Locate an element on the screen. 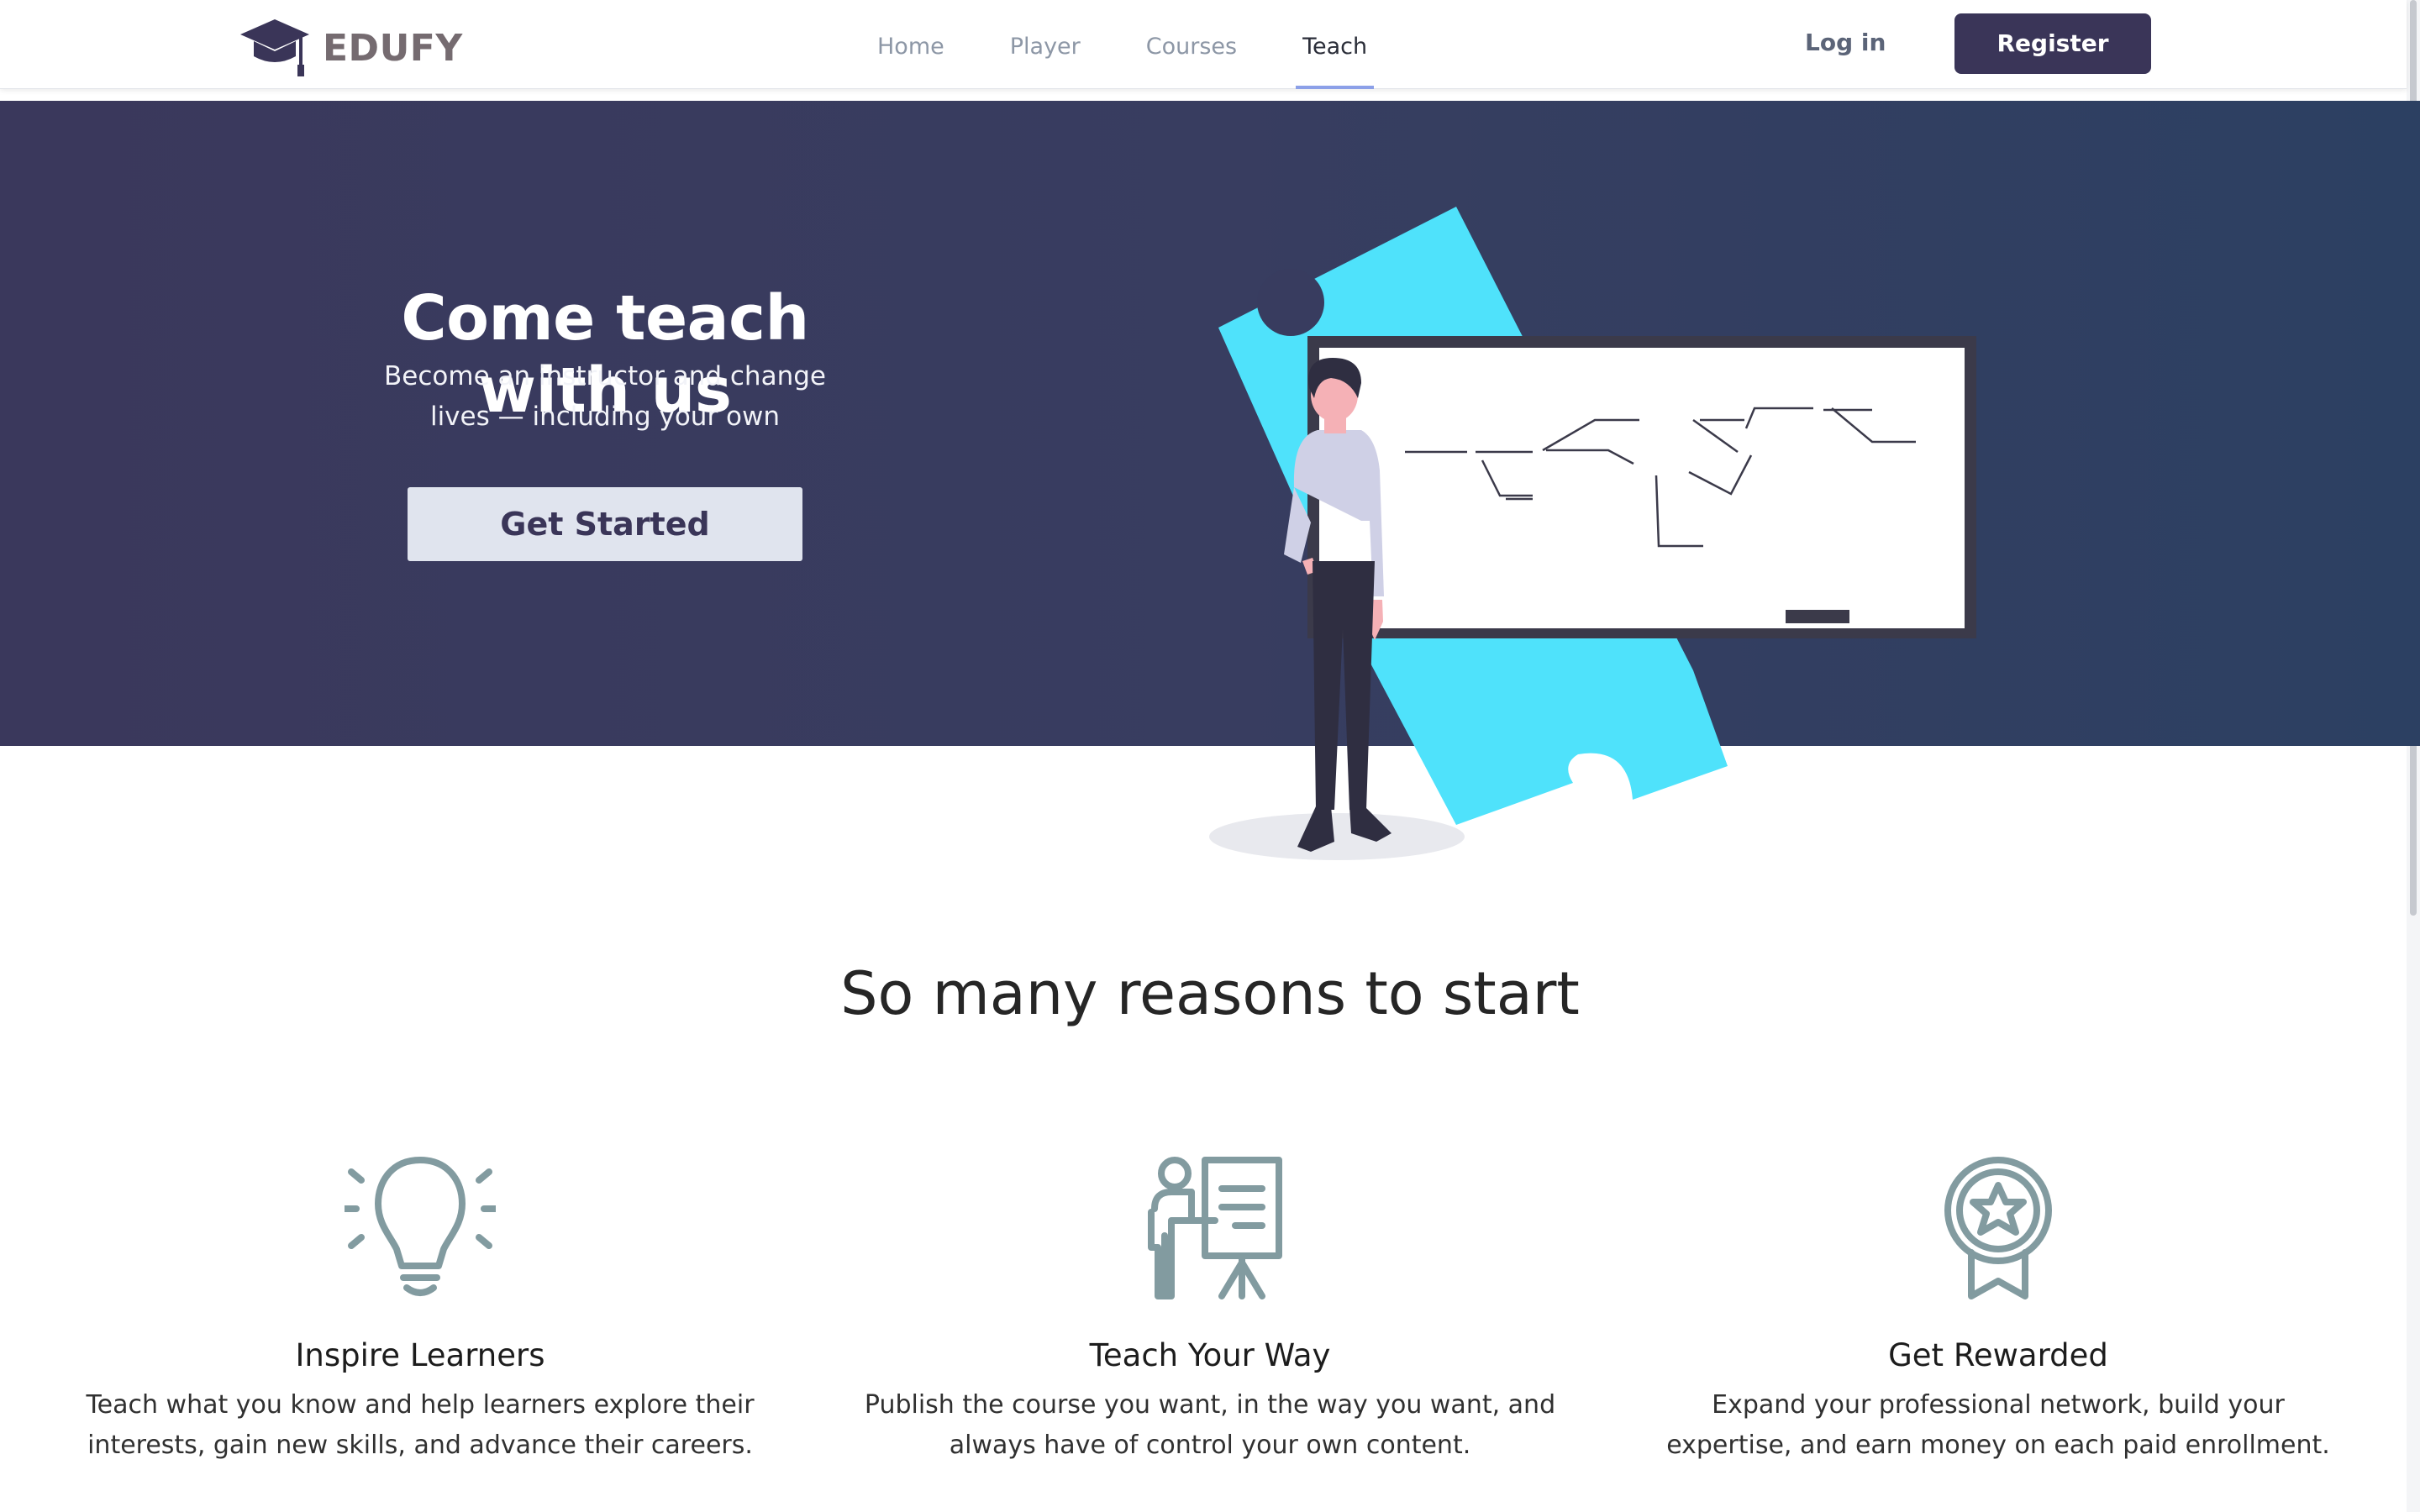 The width and height of the screenshot is (2420, 1512). register-button: Register is located at coordinates (2052, 43).